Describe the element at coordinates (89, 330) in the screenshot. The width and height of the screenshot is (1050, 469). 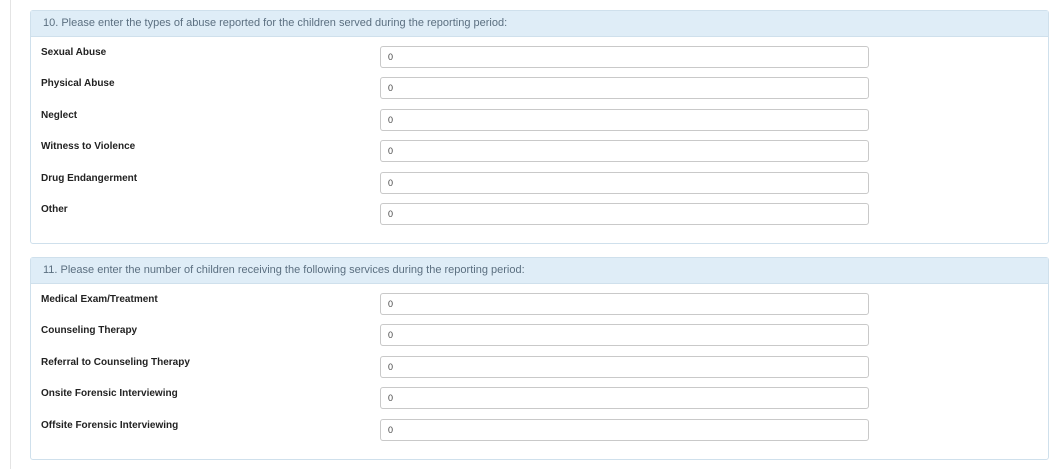
I see `counseling-therapy-label: Counseling Therapy` at that location.